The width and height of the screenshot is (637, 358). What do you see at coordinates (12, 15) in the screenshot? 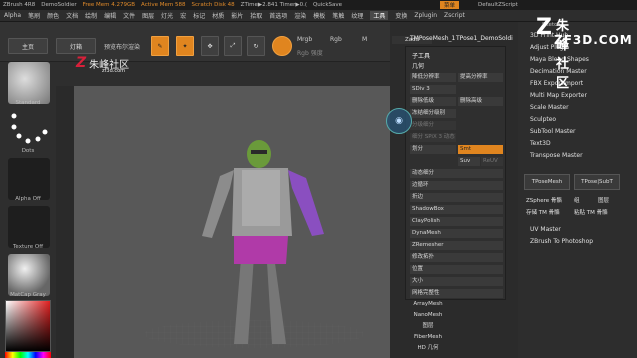
I see `menu-item: Alpha` at bounding box center [12, 15].